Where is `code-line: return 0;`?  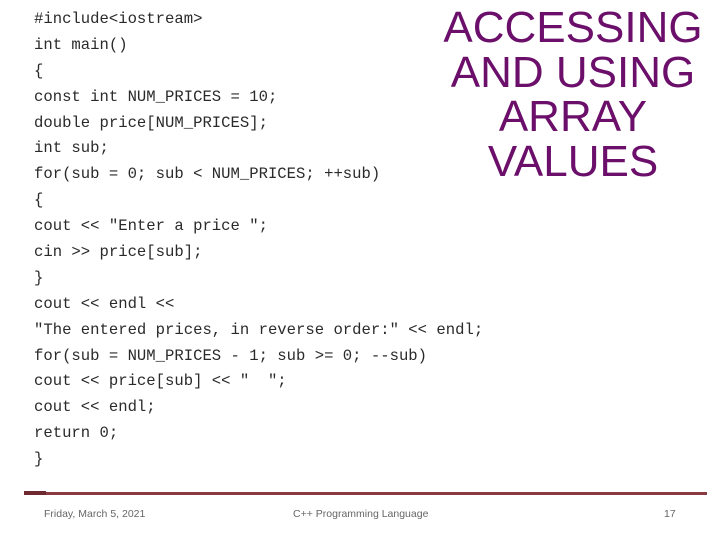
code-line: return 0; is located at coordinates (76, 433).